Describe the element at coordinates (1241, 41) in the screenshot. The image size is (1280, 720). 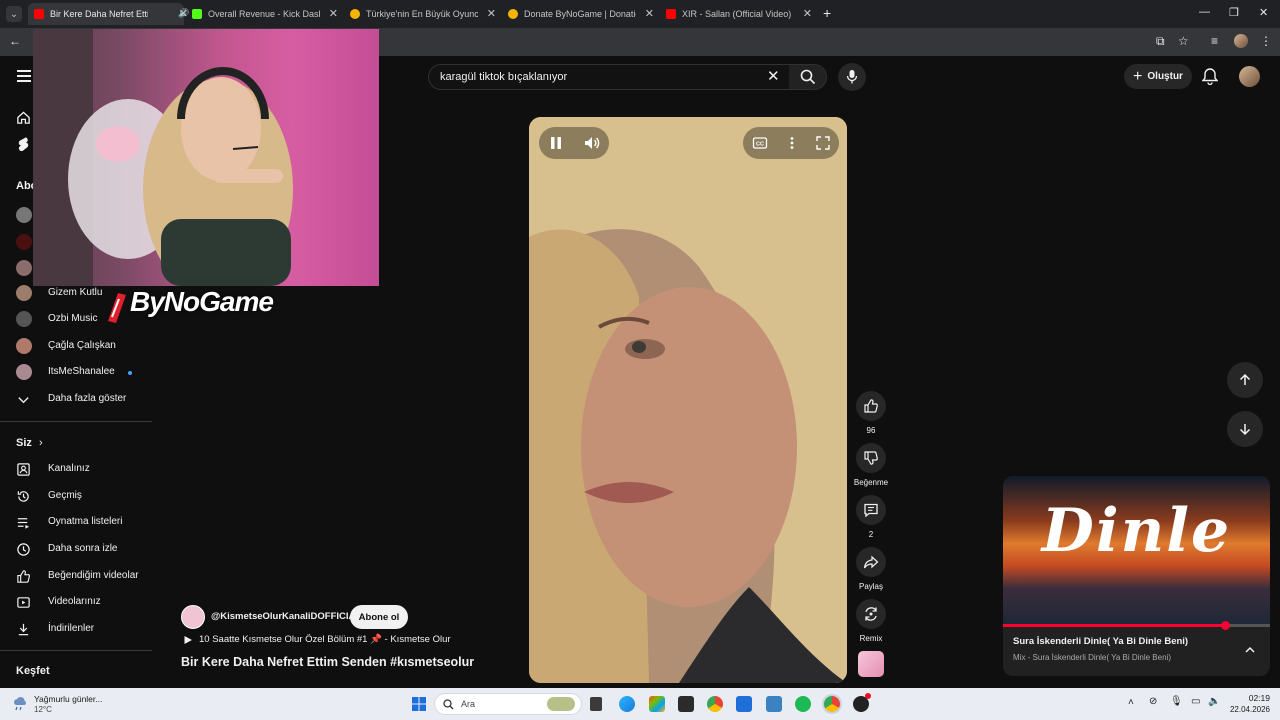
I see `profile-avatar` at that location.